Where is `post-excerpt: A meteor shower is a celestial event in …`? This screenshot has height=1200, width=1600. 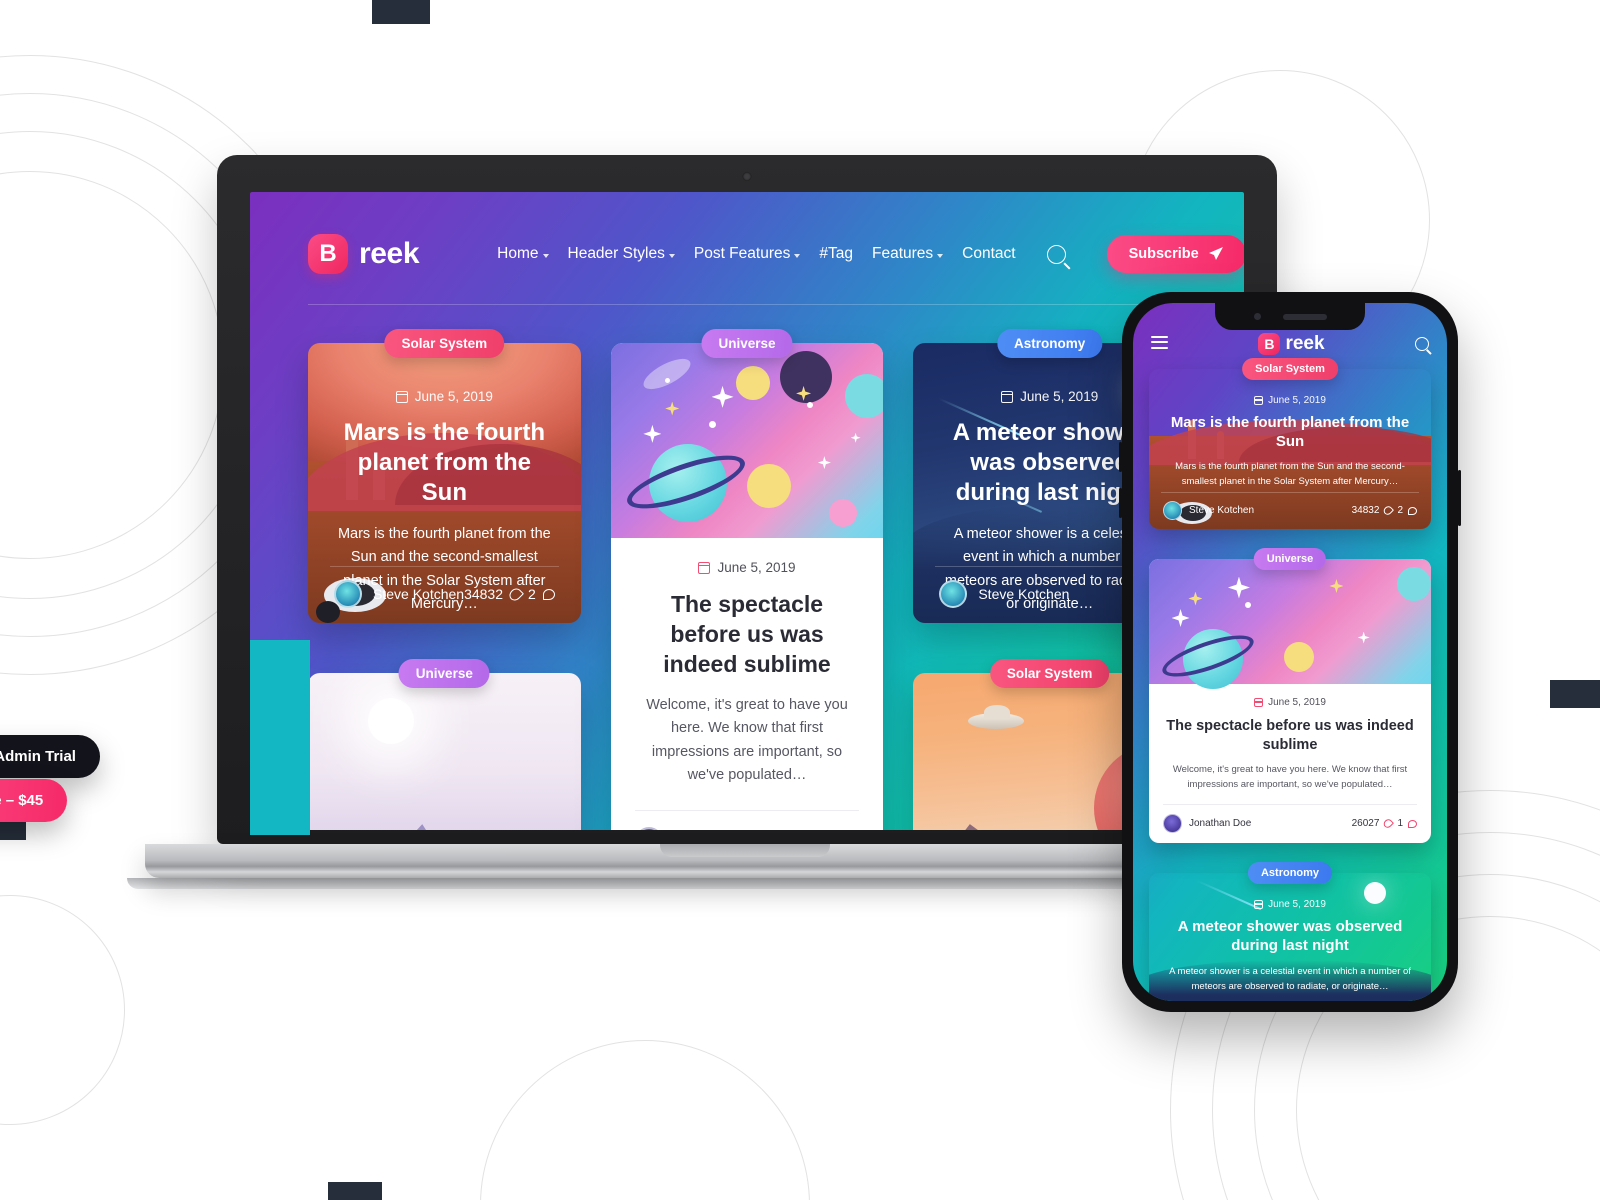
post-excerpt: A meteor shower is a celestial event in … is located at coordinates (1290, 978).